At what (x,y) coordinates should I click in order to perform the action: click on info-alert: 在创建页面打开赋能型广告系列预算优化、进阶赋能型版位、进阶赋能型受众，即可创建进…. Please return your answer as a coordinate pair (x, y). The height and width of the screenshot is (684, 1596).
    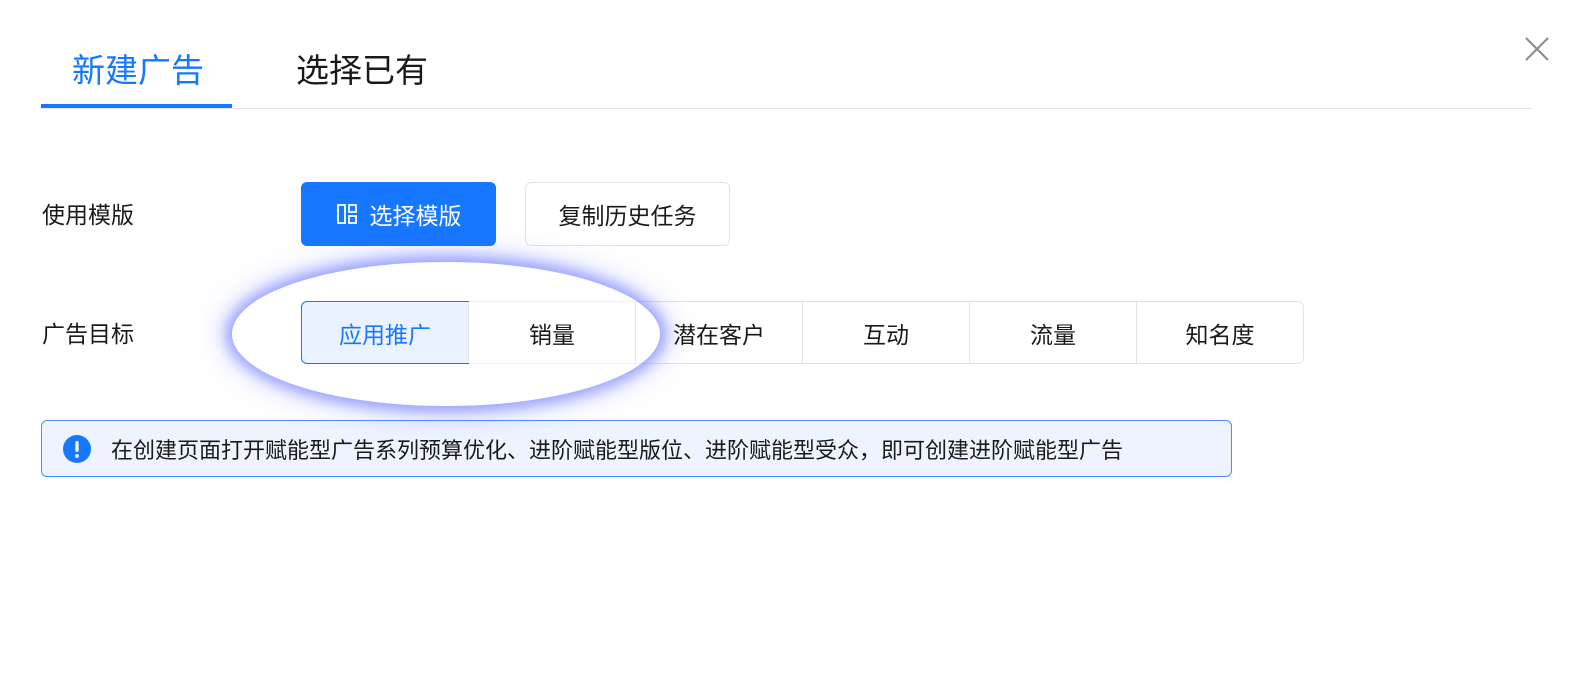
    Looking at the image, I should click on (636, 448).